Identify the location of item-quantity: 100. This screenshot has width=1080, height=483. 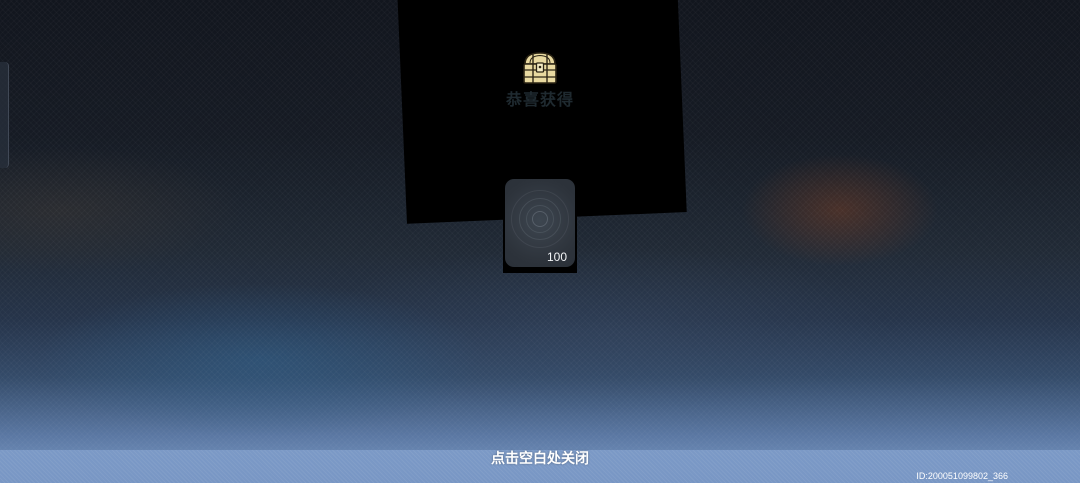
(556, 257).